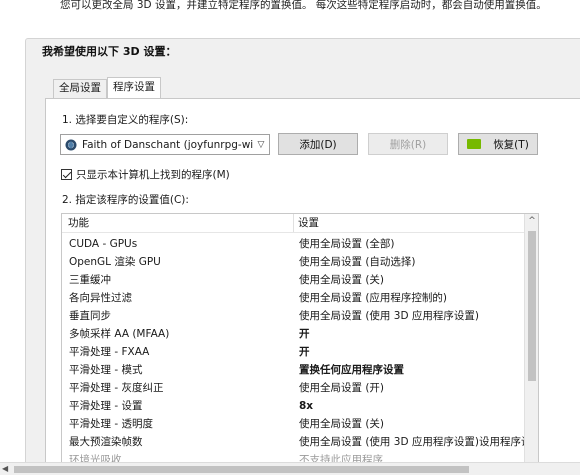 The width and height of the screenshot is (580, 475). I want to click on scroll-up-icon: ^, so click(531, 221).